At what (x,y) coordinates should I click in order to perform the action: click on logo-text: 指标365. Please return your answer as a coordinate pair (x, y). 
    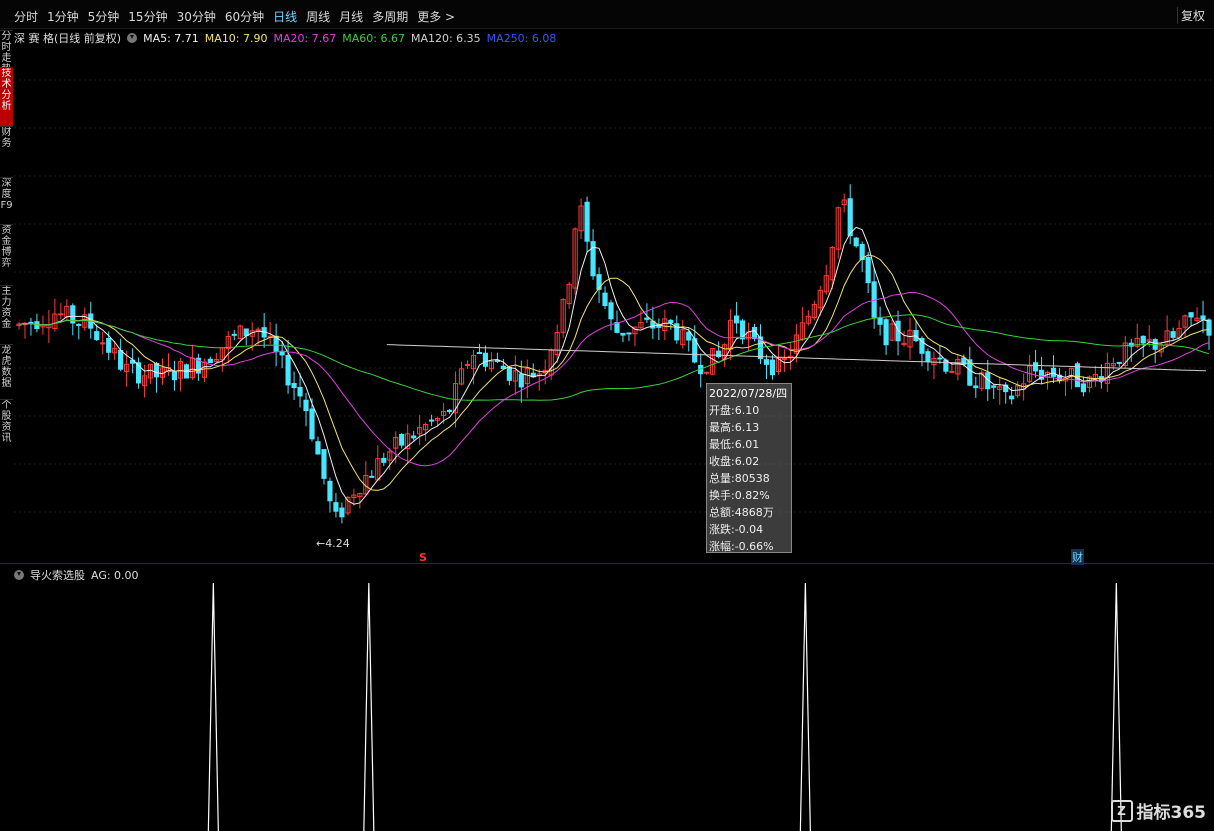
    Looking at the image, I should click on (1171, 813).